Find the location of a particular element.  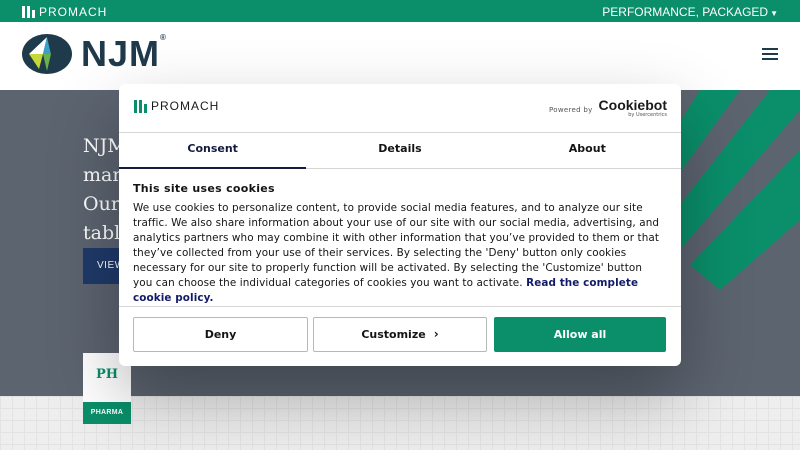

dialog-brand-logo: PROMACH is located at coordinates (176, 106).